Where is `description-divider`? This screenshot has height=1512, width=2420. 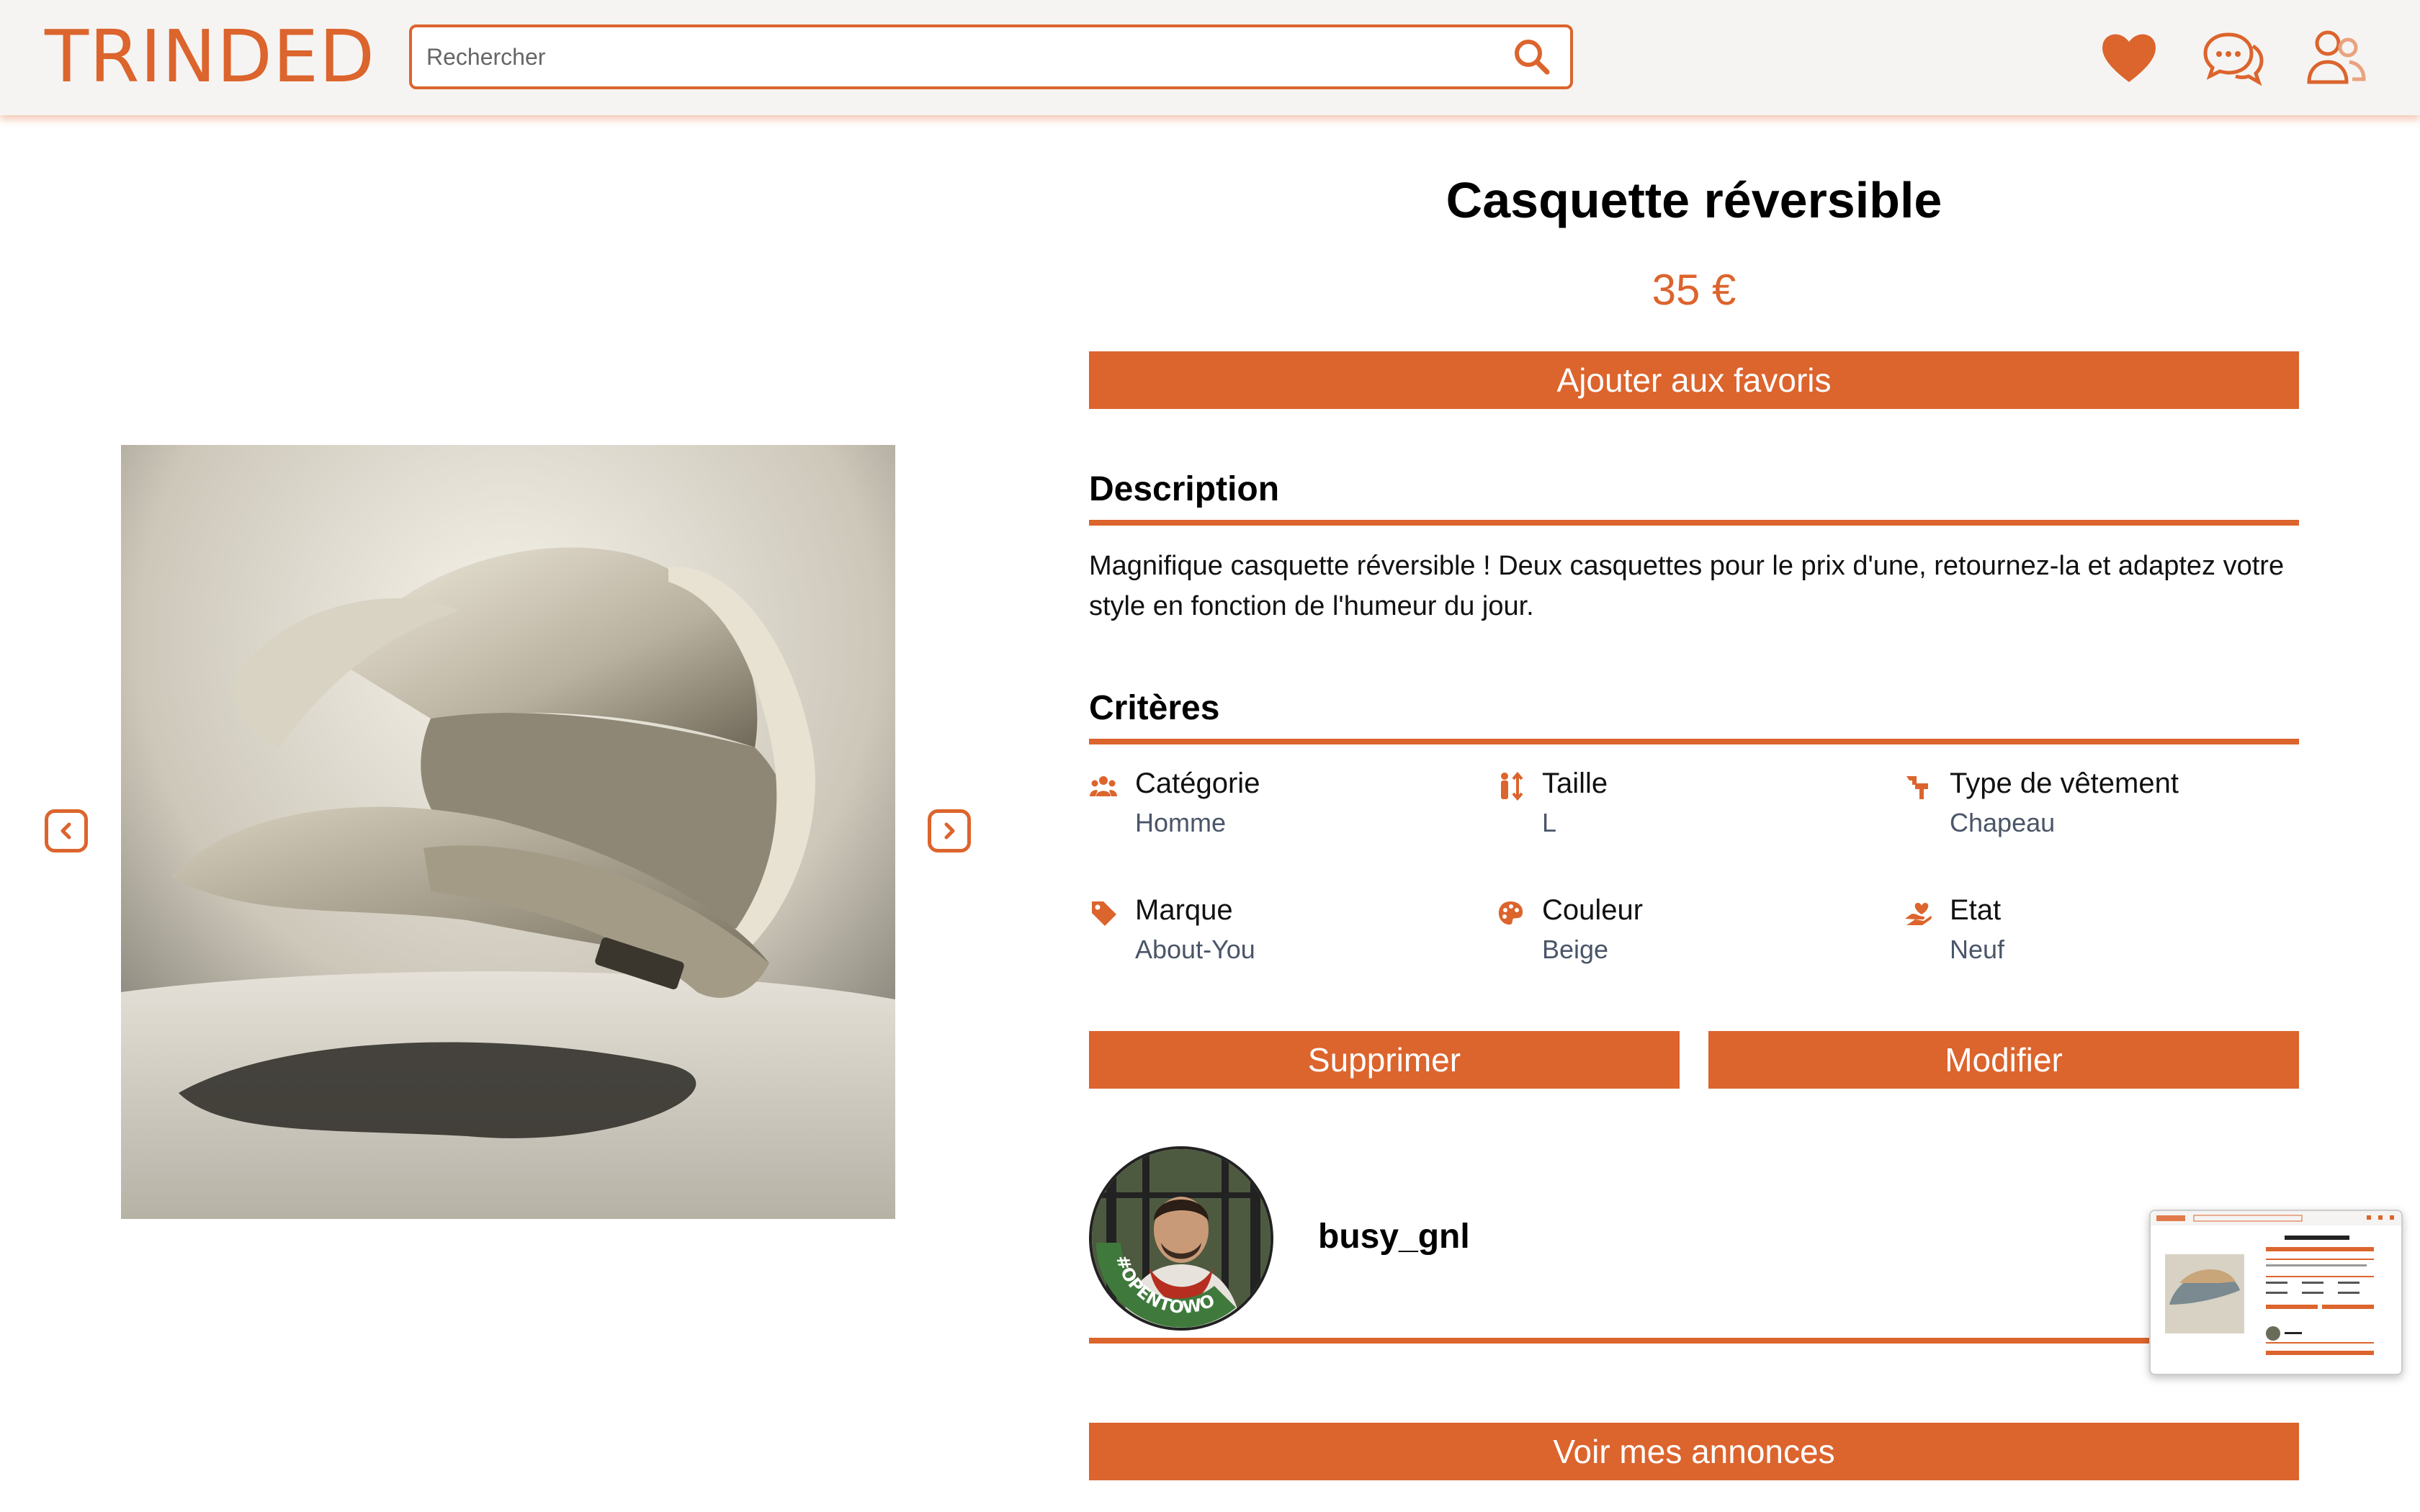 description-divider is located at coordinates (1694, 523).